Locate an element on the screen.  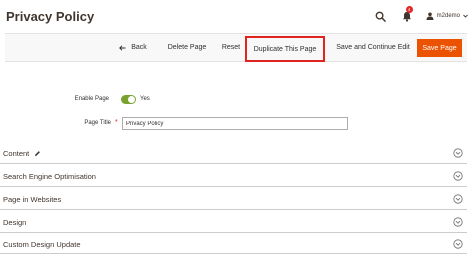
search-button is located at coordinates (381, 16).